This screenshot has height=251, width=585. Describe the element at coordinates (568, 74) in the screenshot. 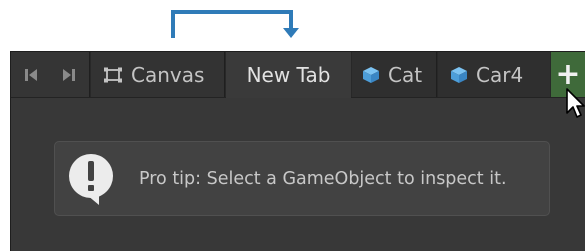

I see `plus-icon: +` at that location.